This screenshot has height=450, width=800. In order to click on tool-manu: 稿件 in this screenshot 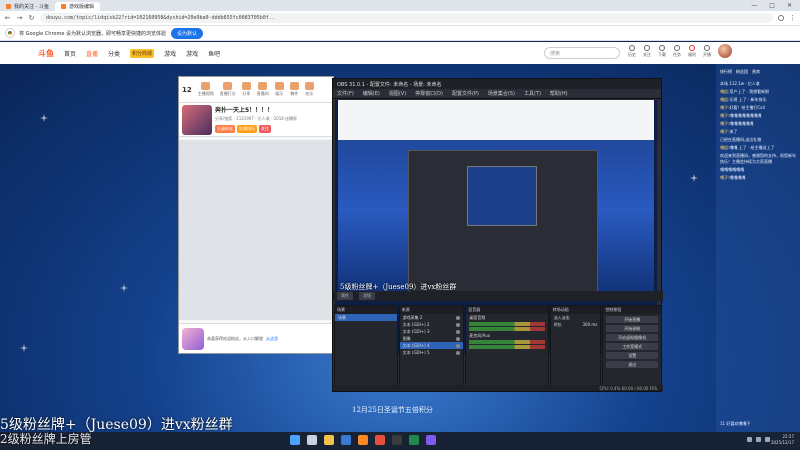, I will do `click(294, 89)`.